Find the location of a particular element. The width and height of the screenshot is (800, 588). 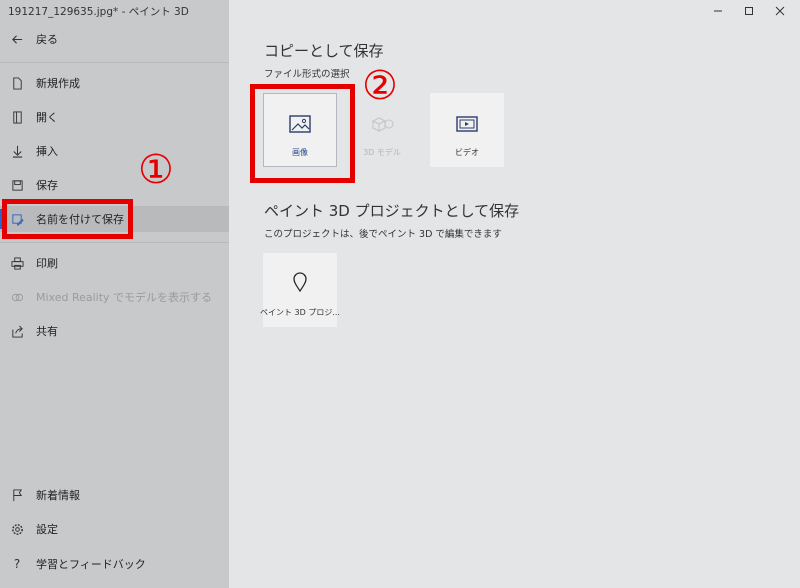

copy-section-subtitle: ファイル形式の選択 is located at coordinates (307, 74).